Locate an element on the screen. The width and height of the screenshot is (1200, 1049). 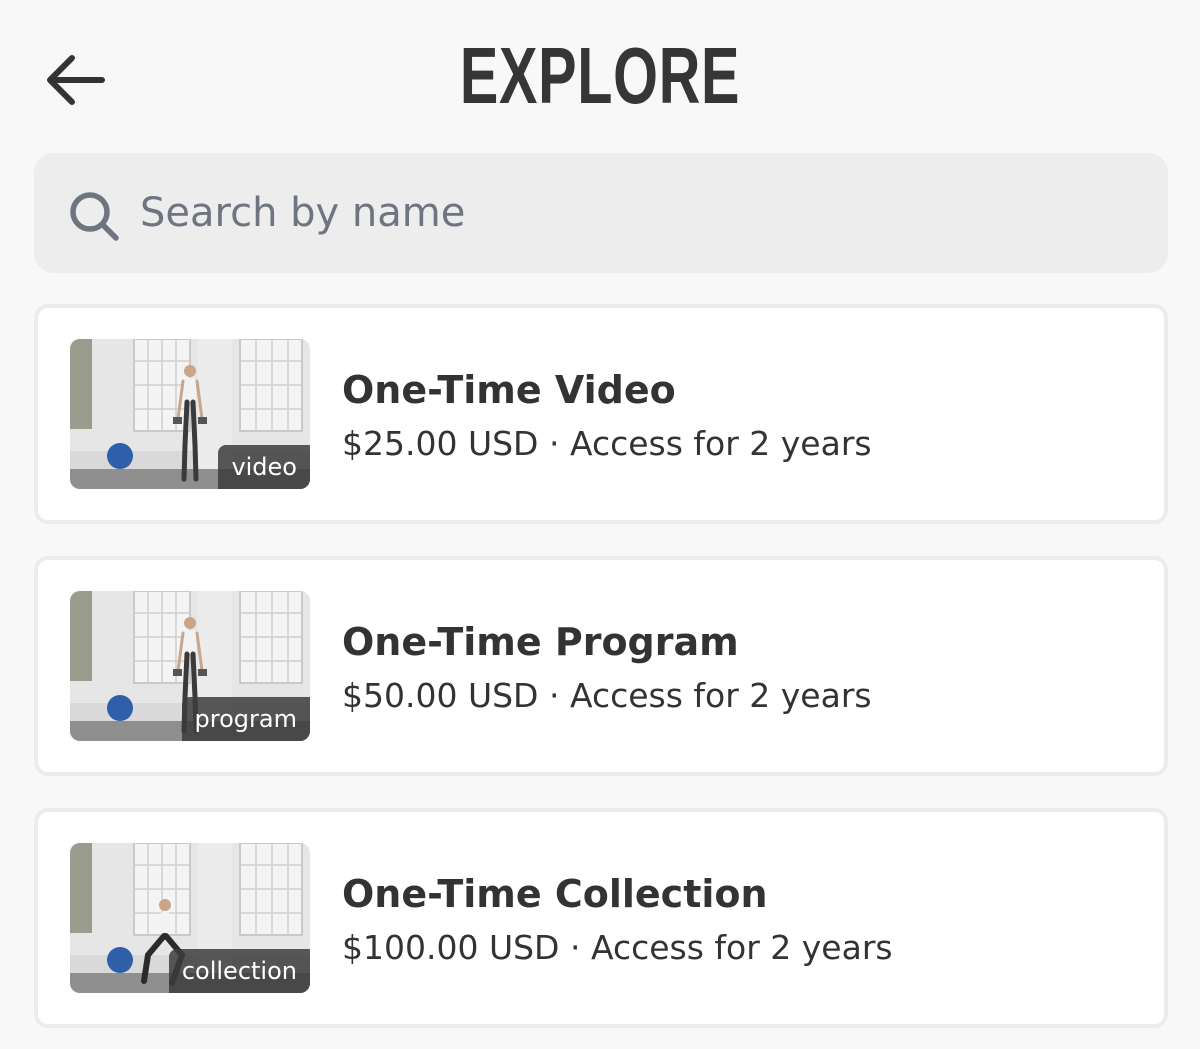
item-price: $50.00 USD is located at coordinates (440, 695).